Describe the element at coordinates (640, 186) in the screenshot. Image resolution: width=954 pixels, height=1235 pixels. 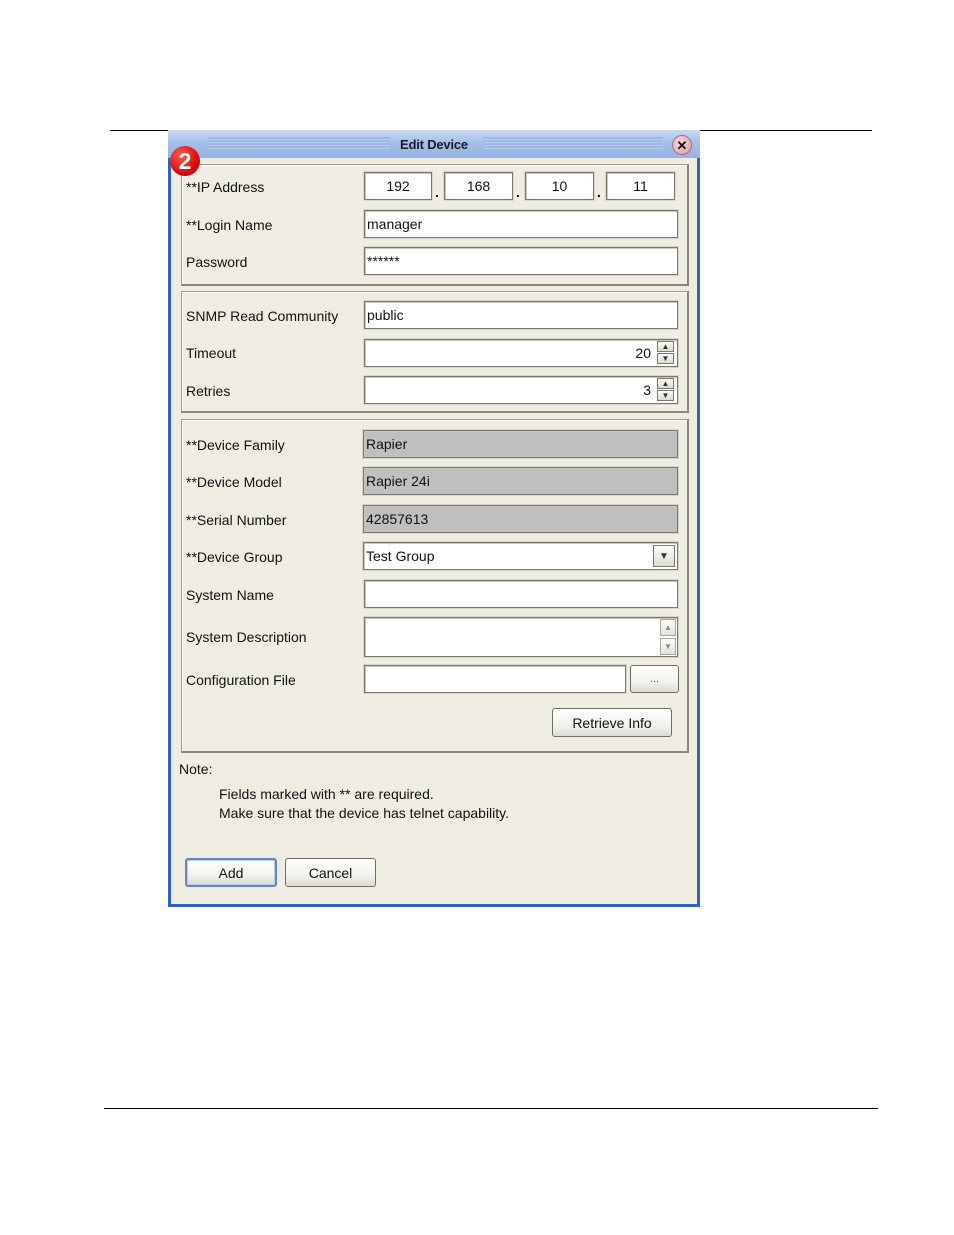
I see `ip-octet-4-input: 11` at that location.